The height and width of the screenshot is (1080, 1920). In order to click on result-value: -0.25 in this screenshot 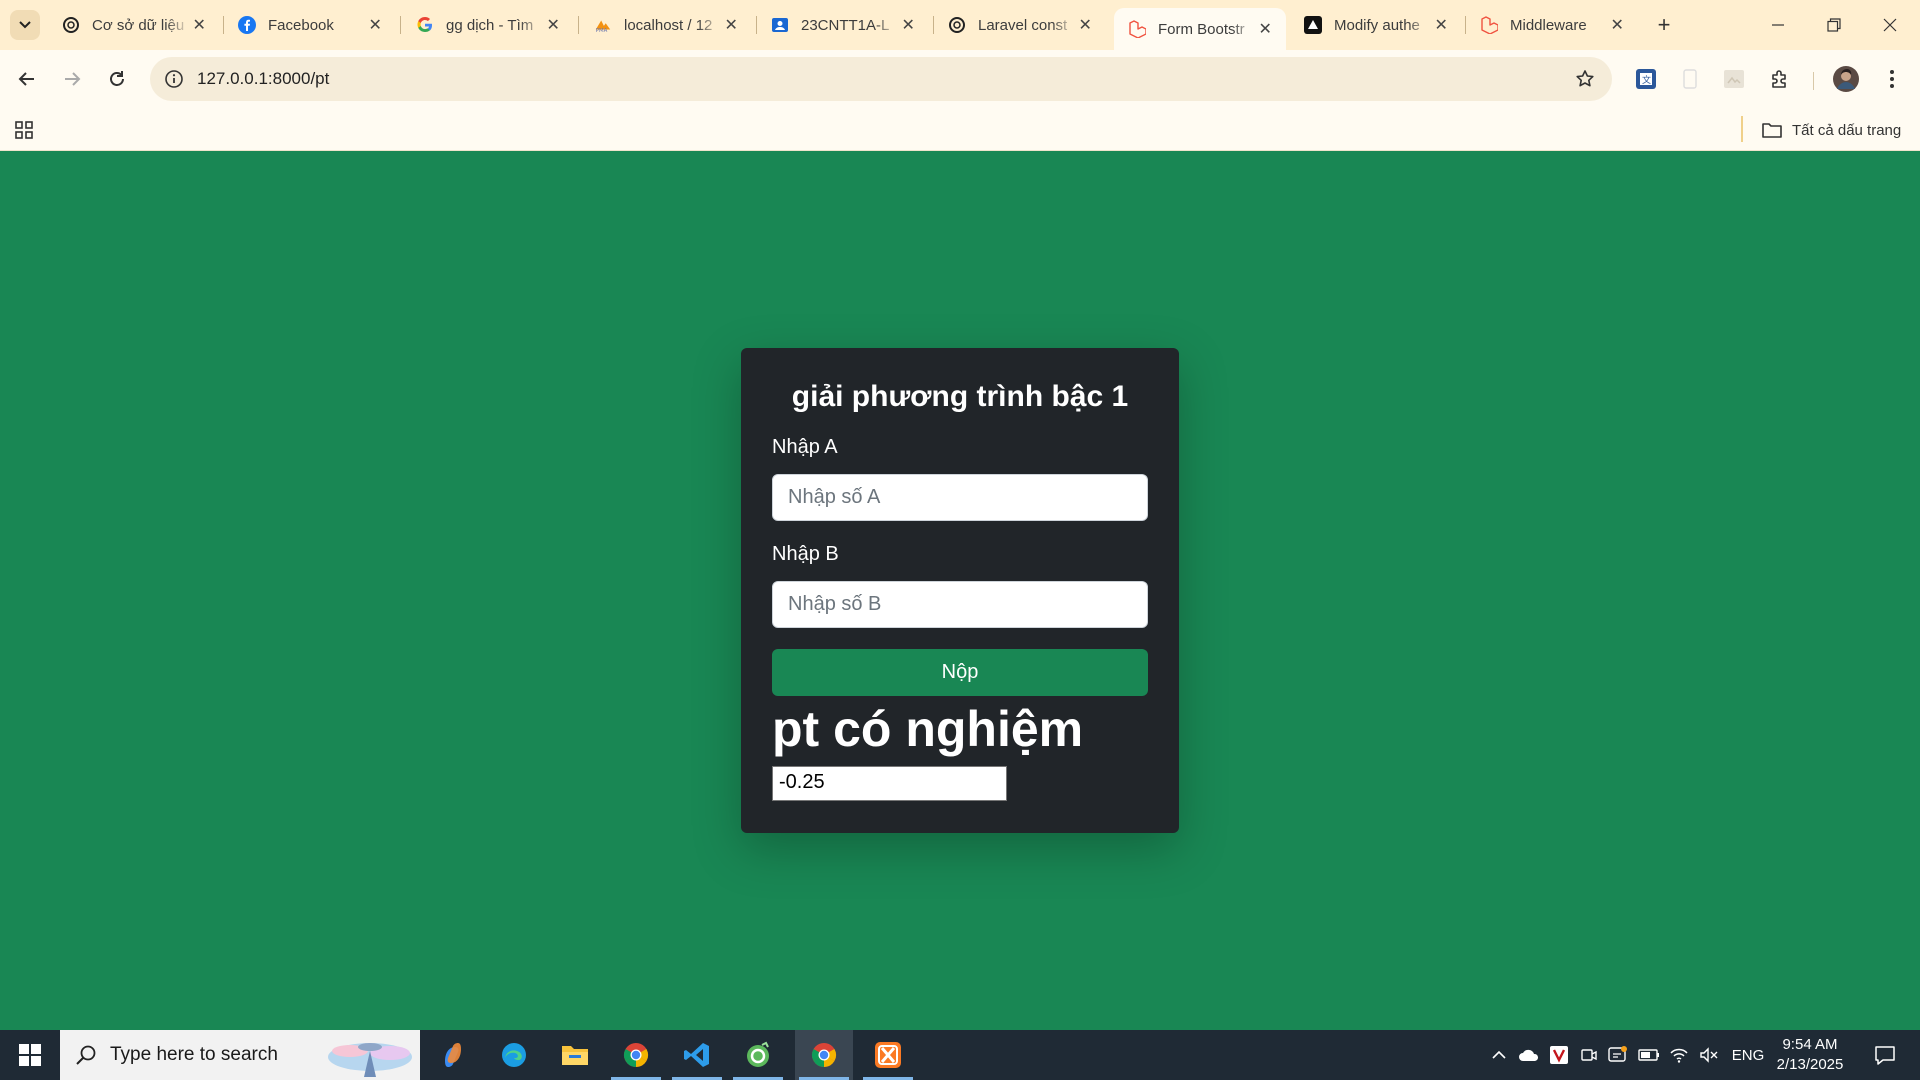, I will do `click(889, 783)`.